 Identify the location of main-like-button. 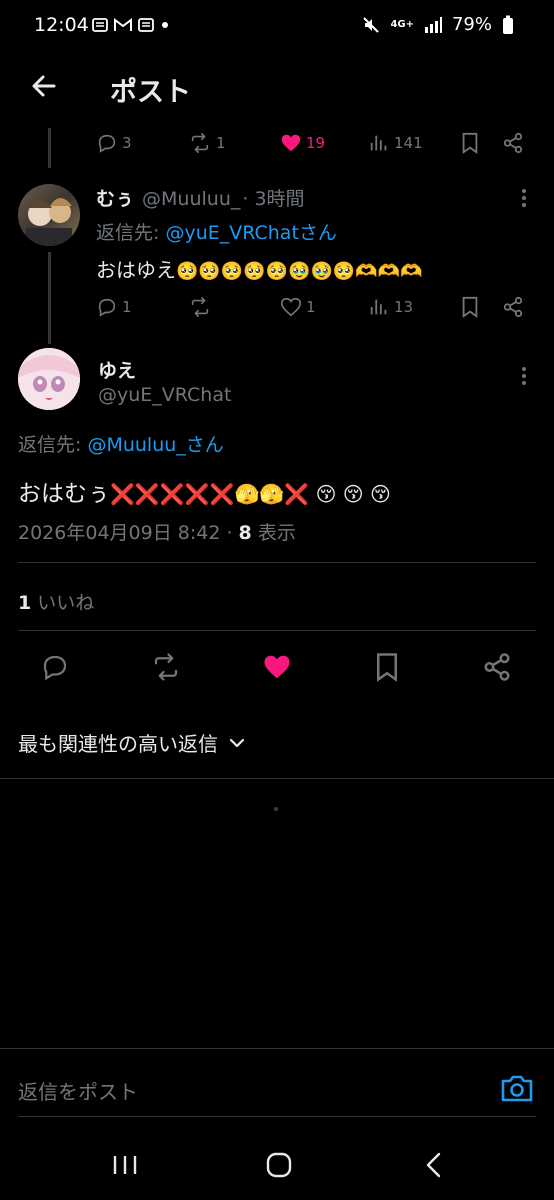
(277, 667).